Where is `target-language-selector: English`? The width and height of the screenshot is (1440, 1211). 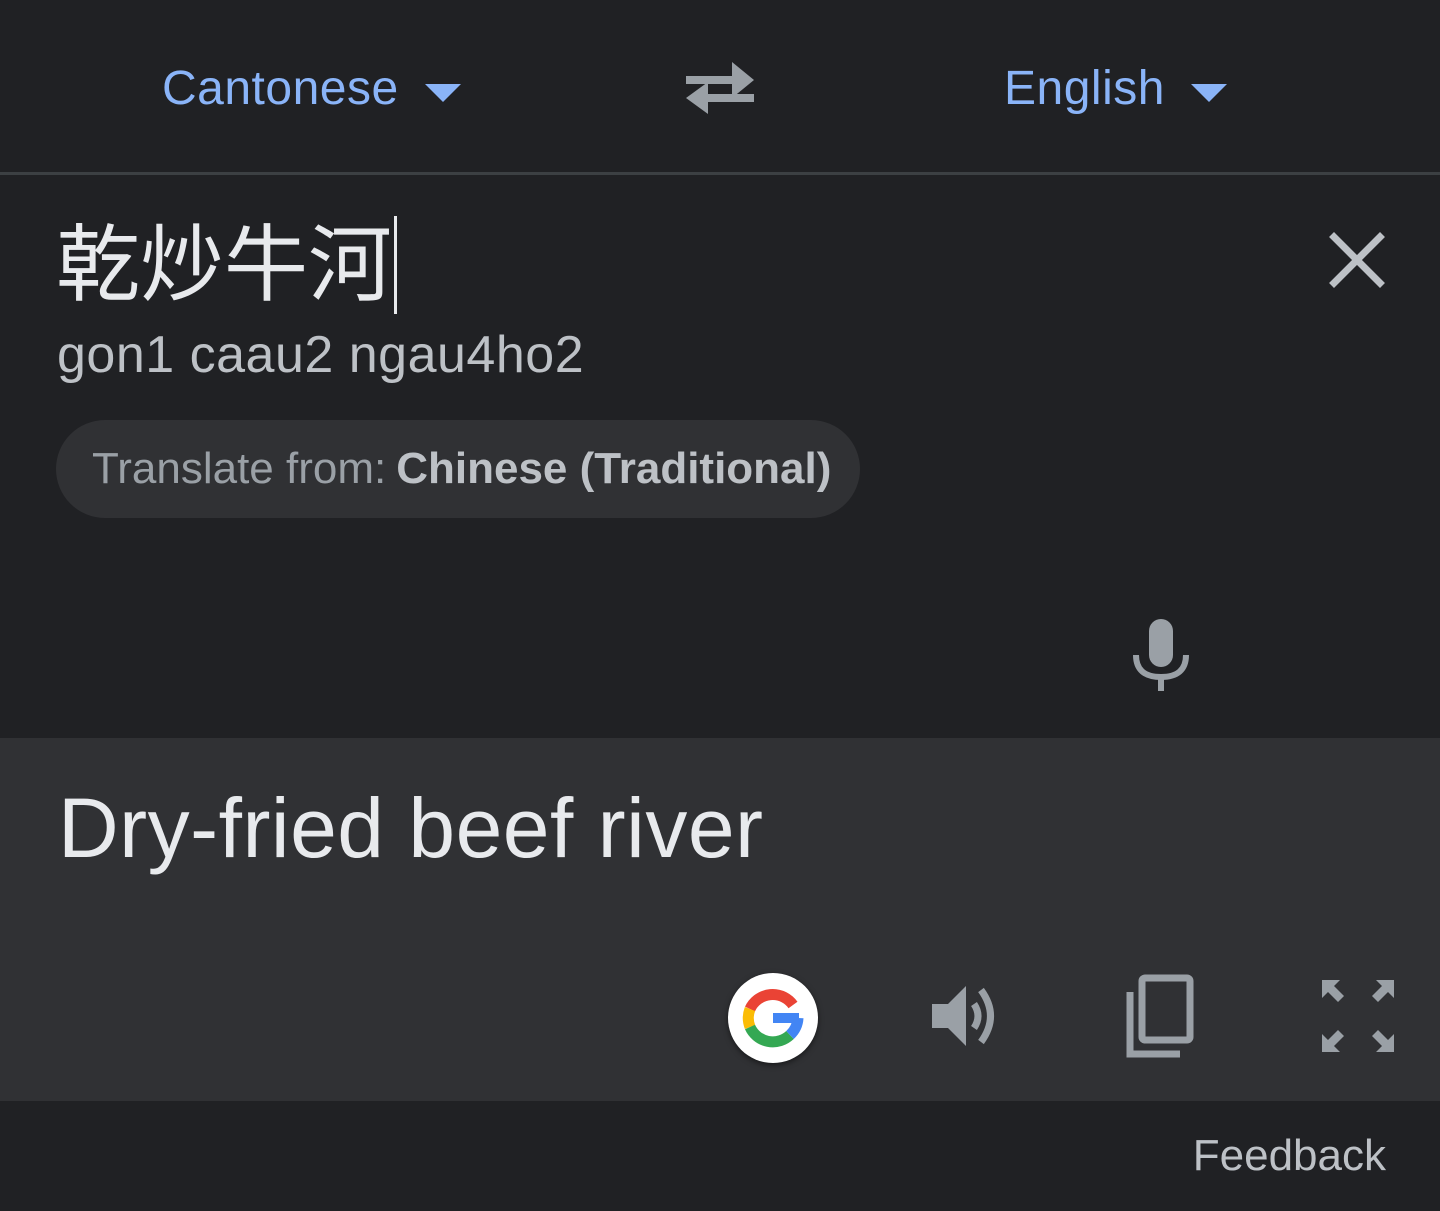
target-language-selector: English is located at coordinates (1115, 88).